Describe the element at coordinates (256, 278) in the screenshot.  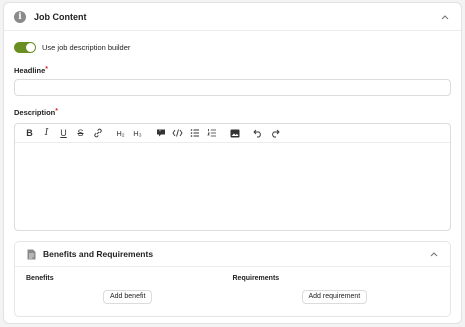
I see `requirements-label: Requirements` at that location.